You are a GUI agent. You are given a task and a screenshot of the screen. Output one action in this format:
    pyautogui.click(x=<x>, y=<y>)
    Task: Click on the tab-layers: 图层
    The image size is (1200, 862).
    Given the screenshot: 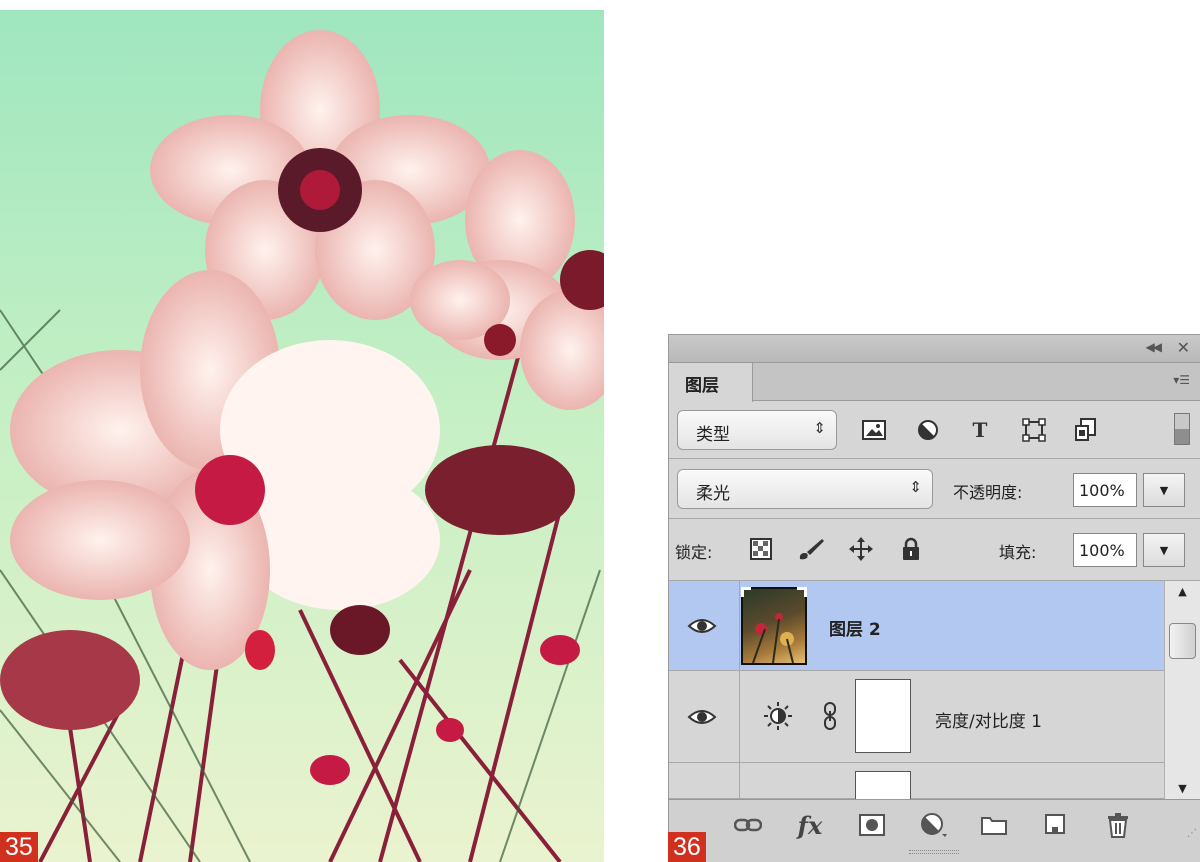 What is the action you would take?
    pyautogui.click(x=711, y=382)
    